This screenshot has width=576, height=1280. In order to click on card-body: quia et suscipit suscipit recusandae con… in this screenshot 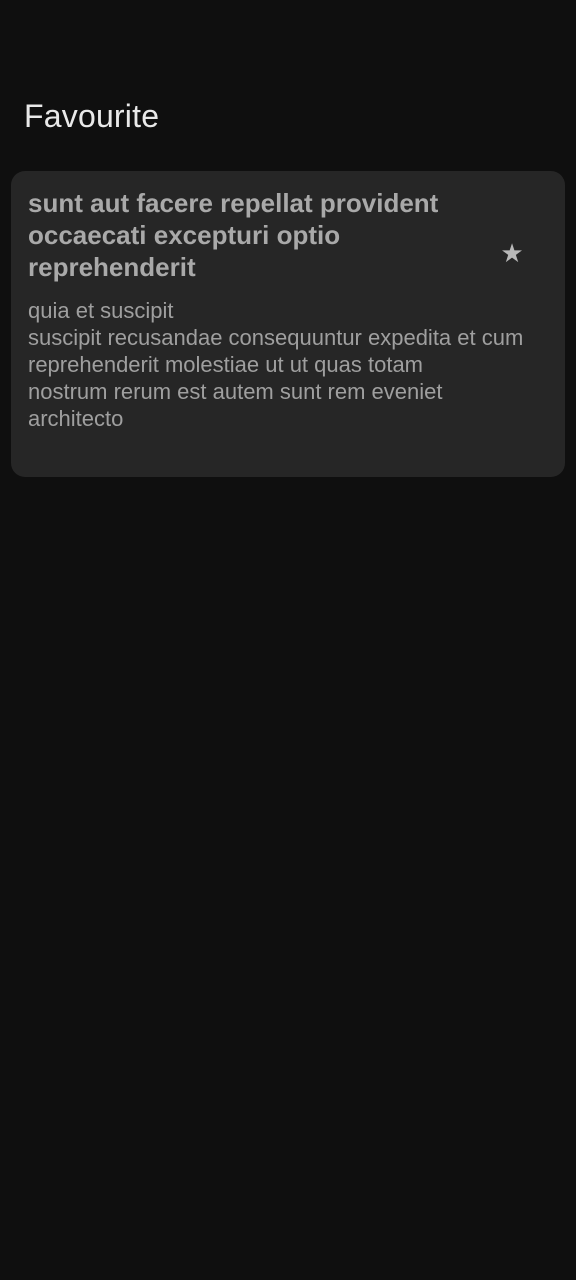, I will do `click(276, 364)`.